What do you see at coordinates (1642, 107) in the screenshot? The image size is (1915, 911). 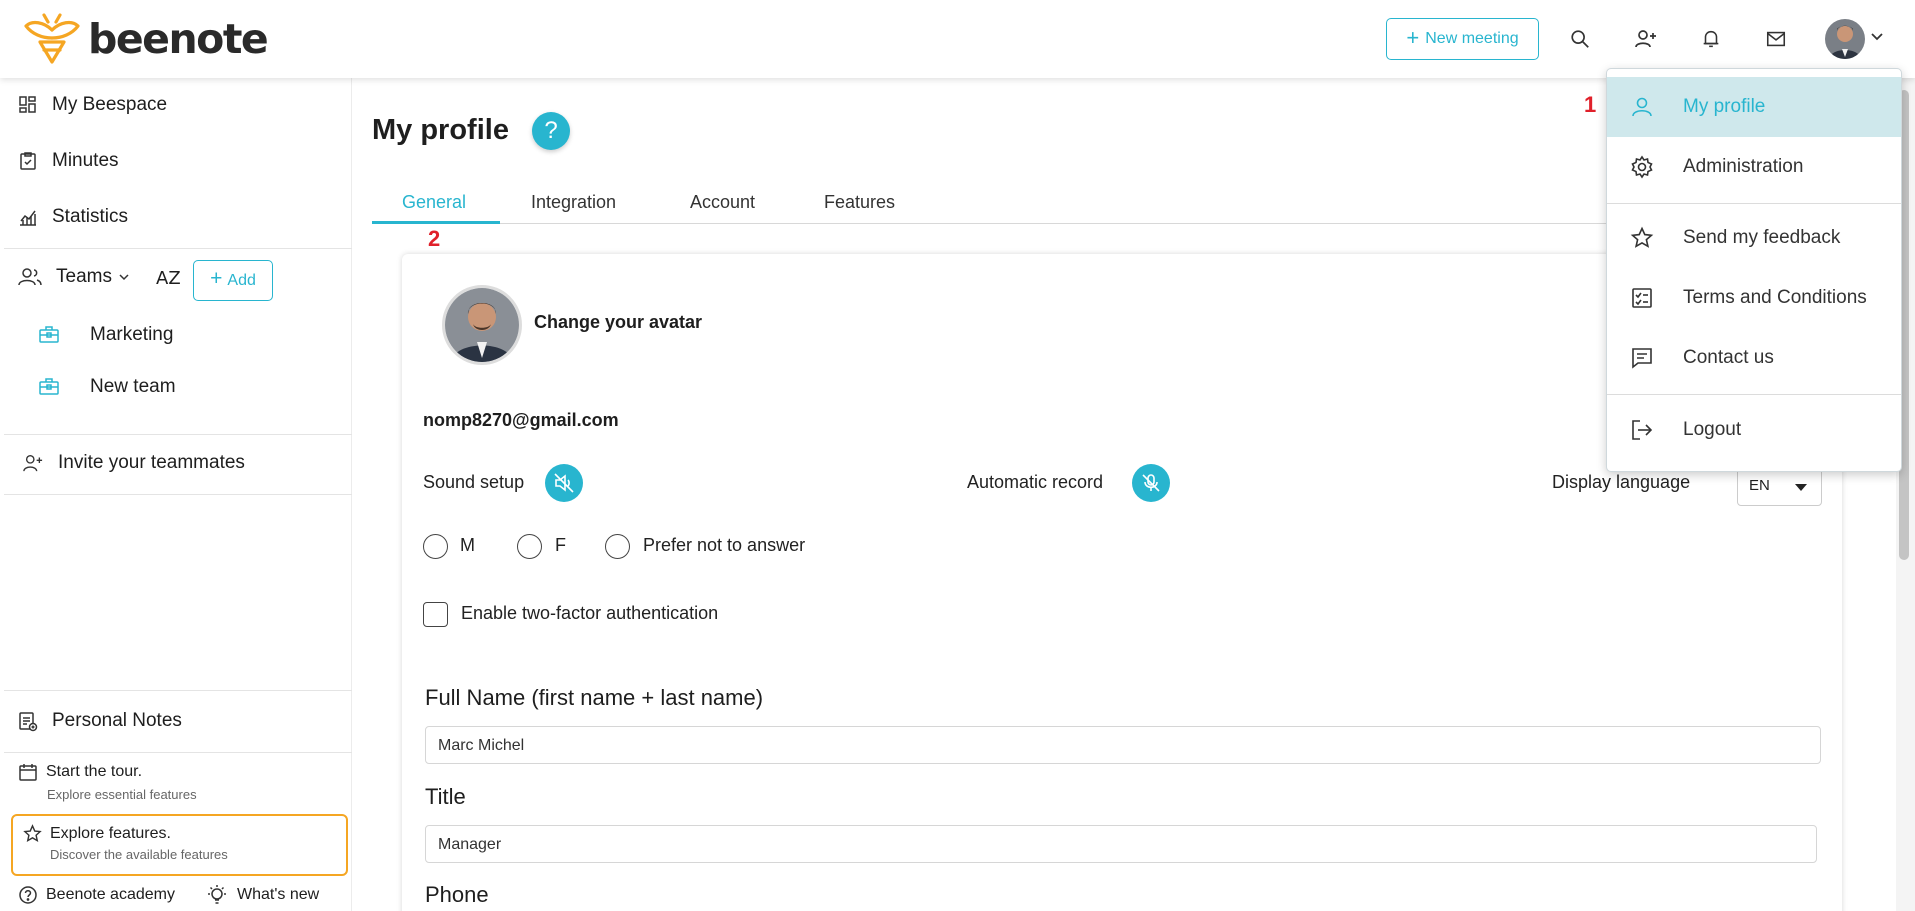 I see `user-icon` at bounding box center [1642, 107].